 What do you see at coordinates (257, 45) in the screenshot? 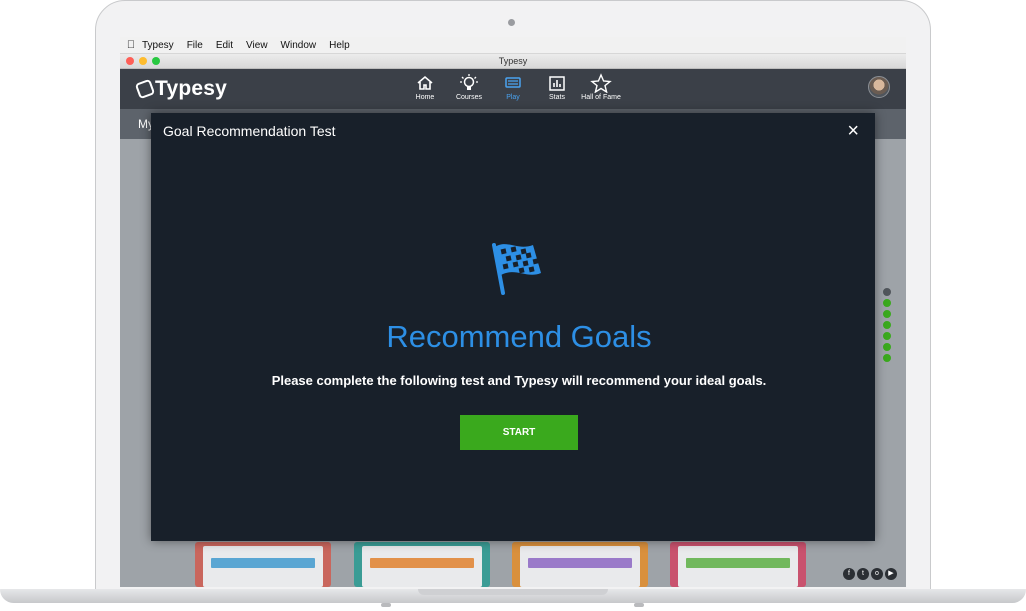
I see `menu-view: View` at bounding box center [257, 45].